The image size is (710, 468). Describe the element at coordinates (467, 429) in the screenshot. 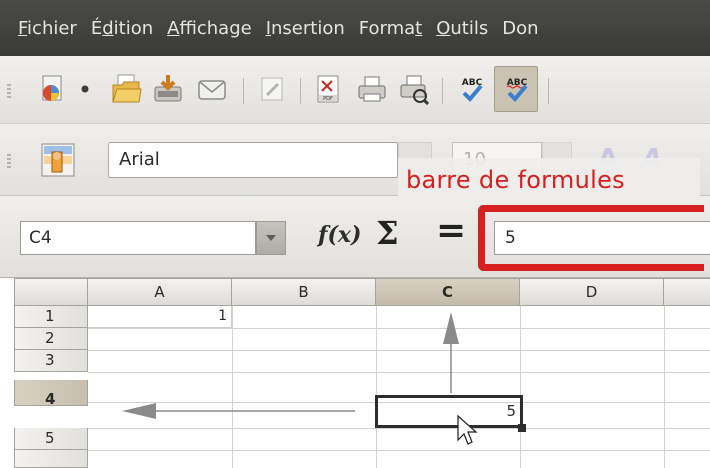

I see `mouse-cursor-icon` at that location.